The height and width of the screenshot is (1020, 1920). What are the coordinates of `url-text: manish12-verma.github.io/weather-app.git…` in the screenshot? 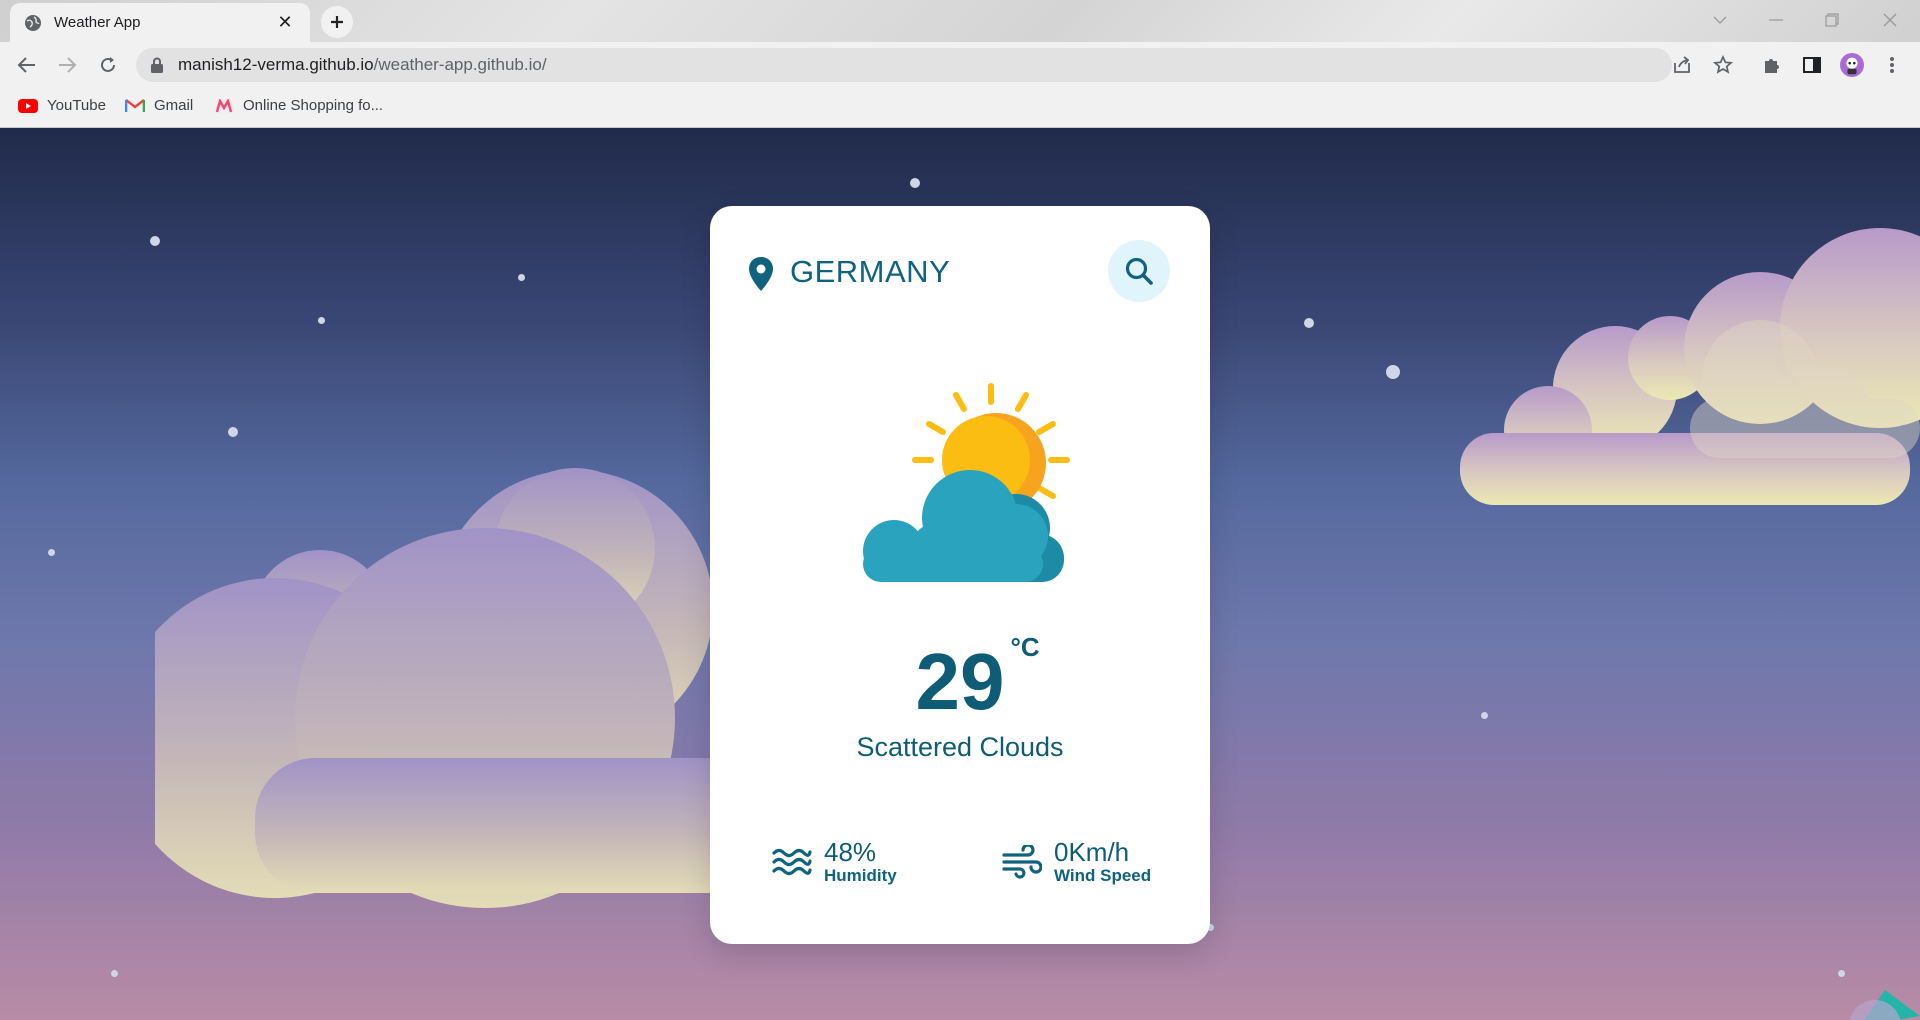 It's located at (362, 64).